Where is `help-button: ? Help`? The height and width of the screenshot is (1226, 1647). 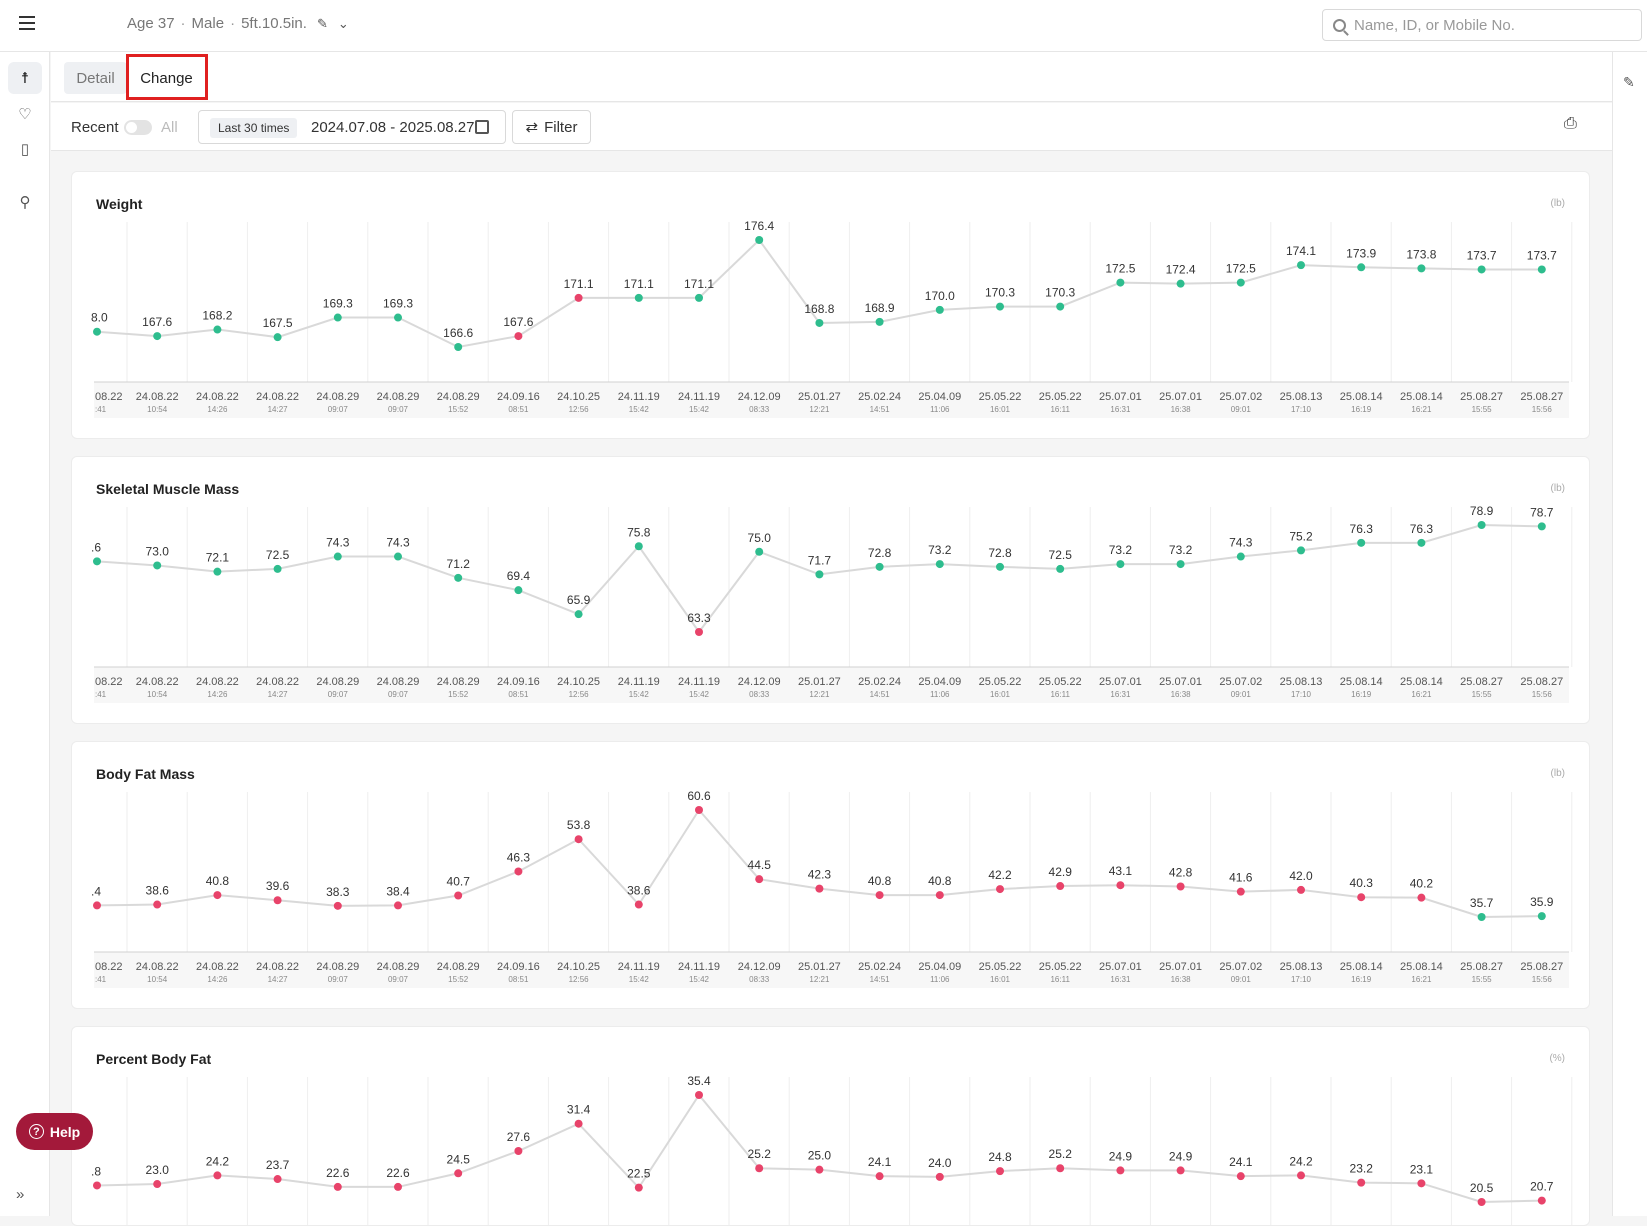
help-button: ? Help is located at coordinates (54, 1131).